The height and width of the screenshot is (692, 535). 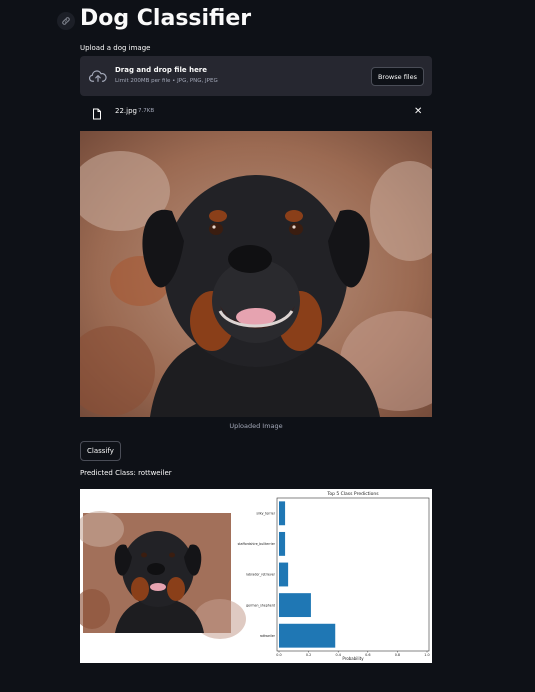 I want to click on chart-bar-rottweiler, so click(x=307, y=635).